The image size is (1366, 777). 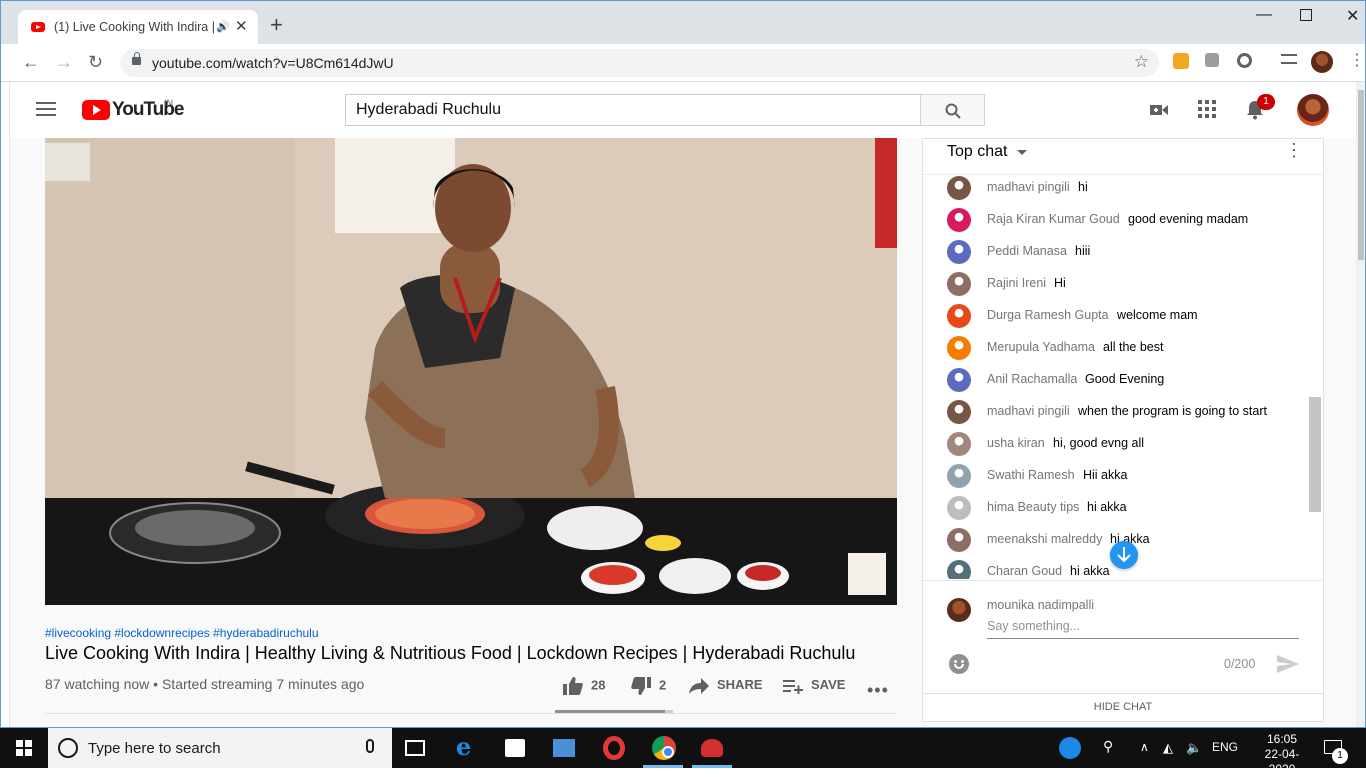 I want to click on hide-chat-button: HIDE CHAT, so click(x=1123, y=708).